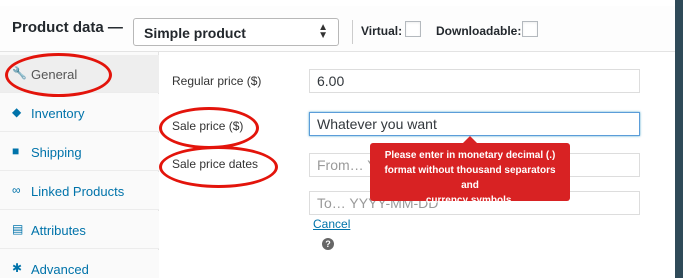  I want to click on regular-price-label: Regular price ($), so click(217, 81).